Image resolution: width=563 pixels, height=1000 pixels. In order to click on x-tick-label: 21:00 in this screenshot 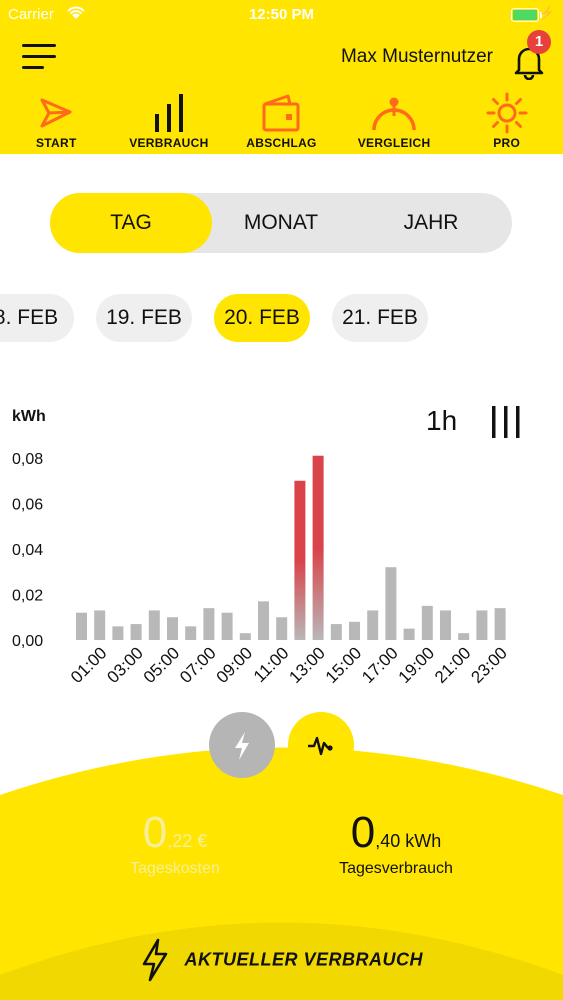, I will do `click(453, 665)`.